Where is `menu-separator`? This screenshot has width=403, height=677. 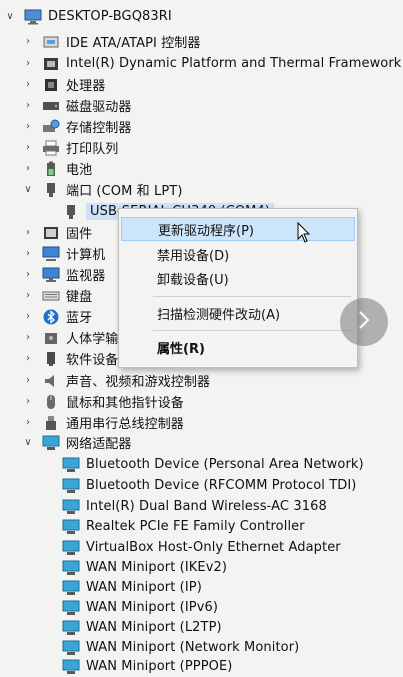 menu-separator is located at coordinates (252, 296).